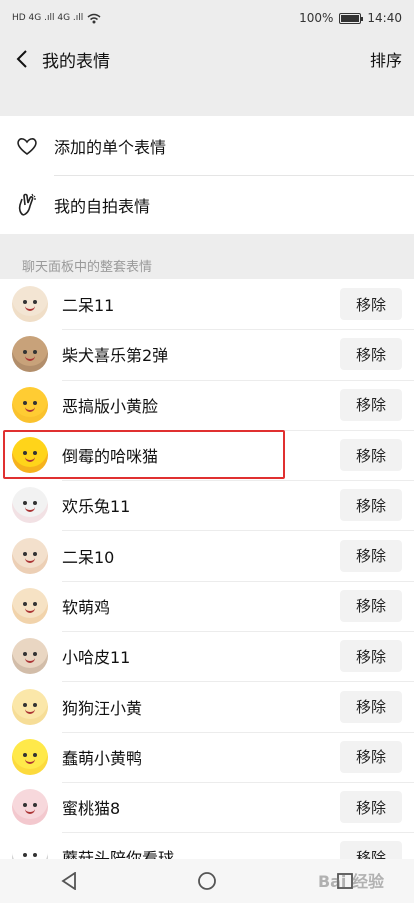  Describe the element at coordinates (110, 406) in the screenshot. I see `sticker-pack-title: 恶搞版小黄脸` at that location.